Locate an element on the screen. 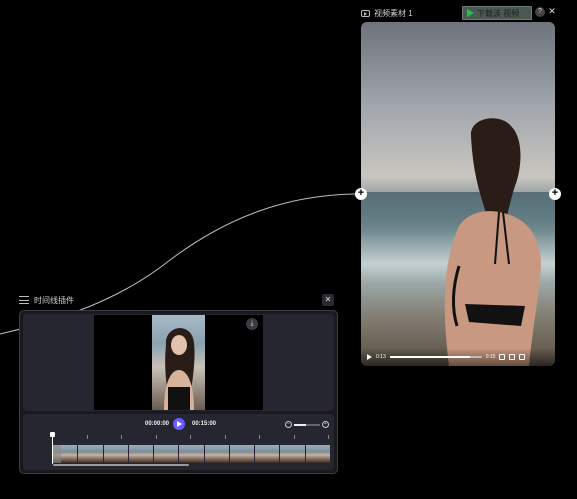 This screenshot has height=499, width=577. video-progress-track is located at coordinates (435, 357).